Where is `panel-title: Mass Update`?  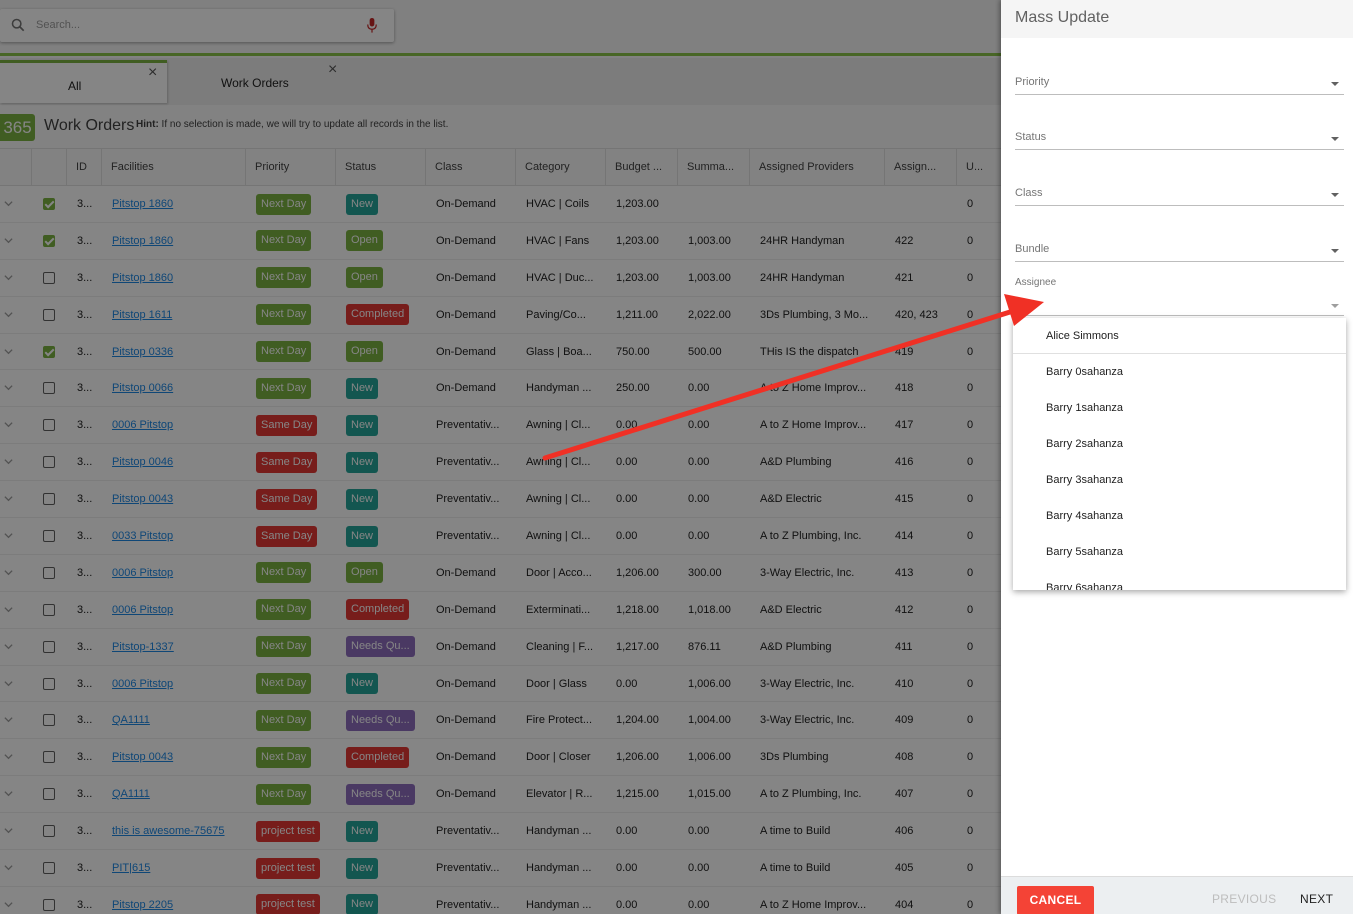
panel-title: Mass Update is located at coordinates (1062, 17).